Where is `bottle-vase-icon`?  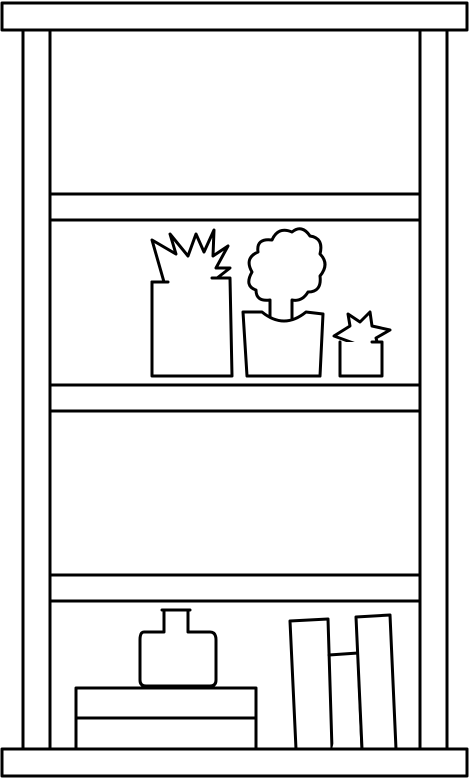 bottle-vase-icon is located at coordinates (178, 648).